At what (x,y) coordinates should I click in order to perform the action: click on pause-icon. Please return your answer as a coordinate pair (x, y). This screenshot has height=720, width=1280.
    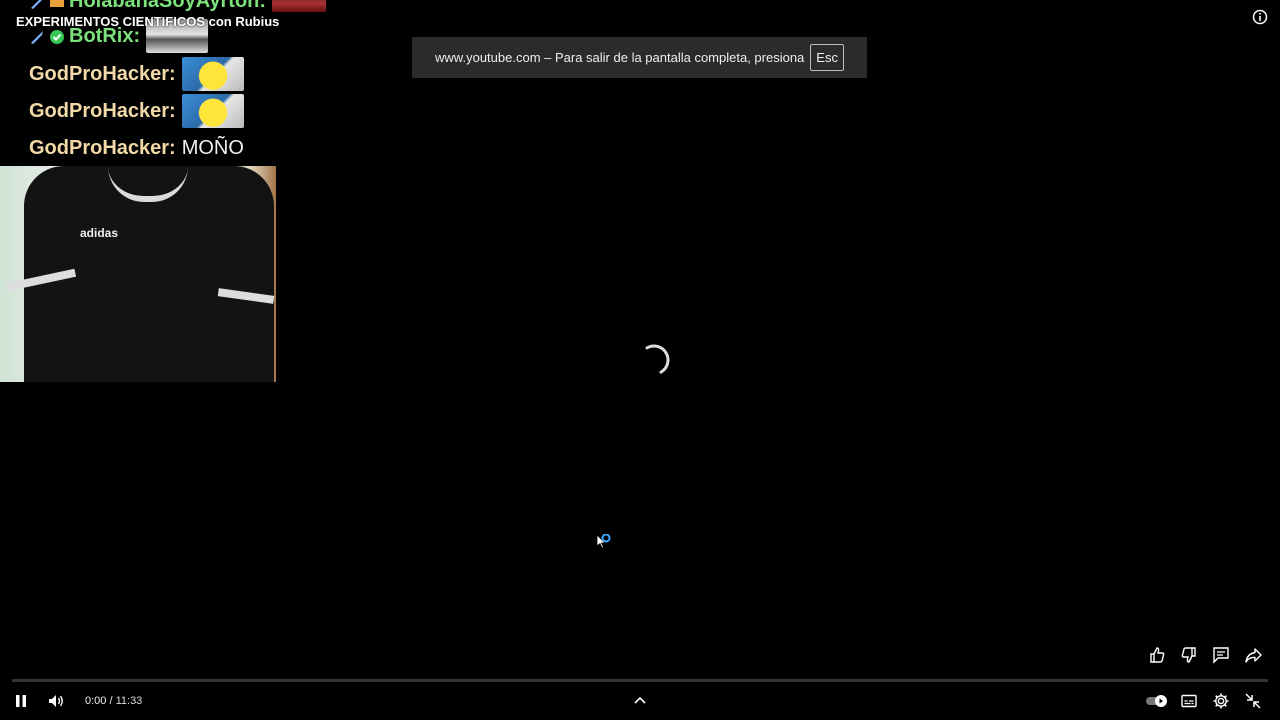
    Looking at the image, I should click on (21, 701).